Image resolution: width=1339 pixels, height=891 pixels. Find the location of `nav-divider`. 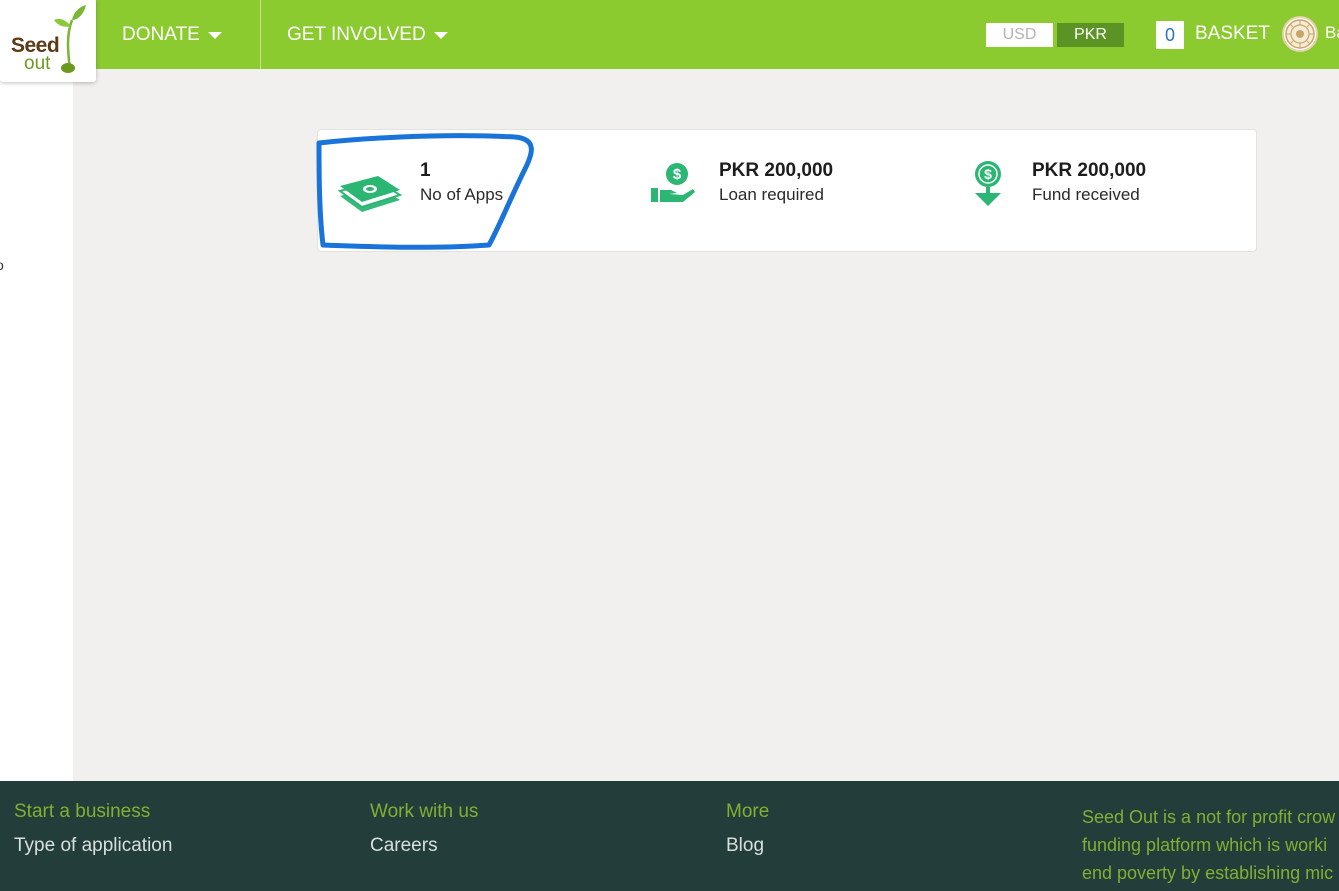

nav-divider is located at coordinates (260, 34).